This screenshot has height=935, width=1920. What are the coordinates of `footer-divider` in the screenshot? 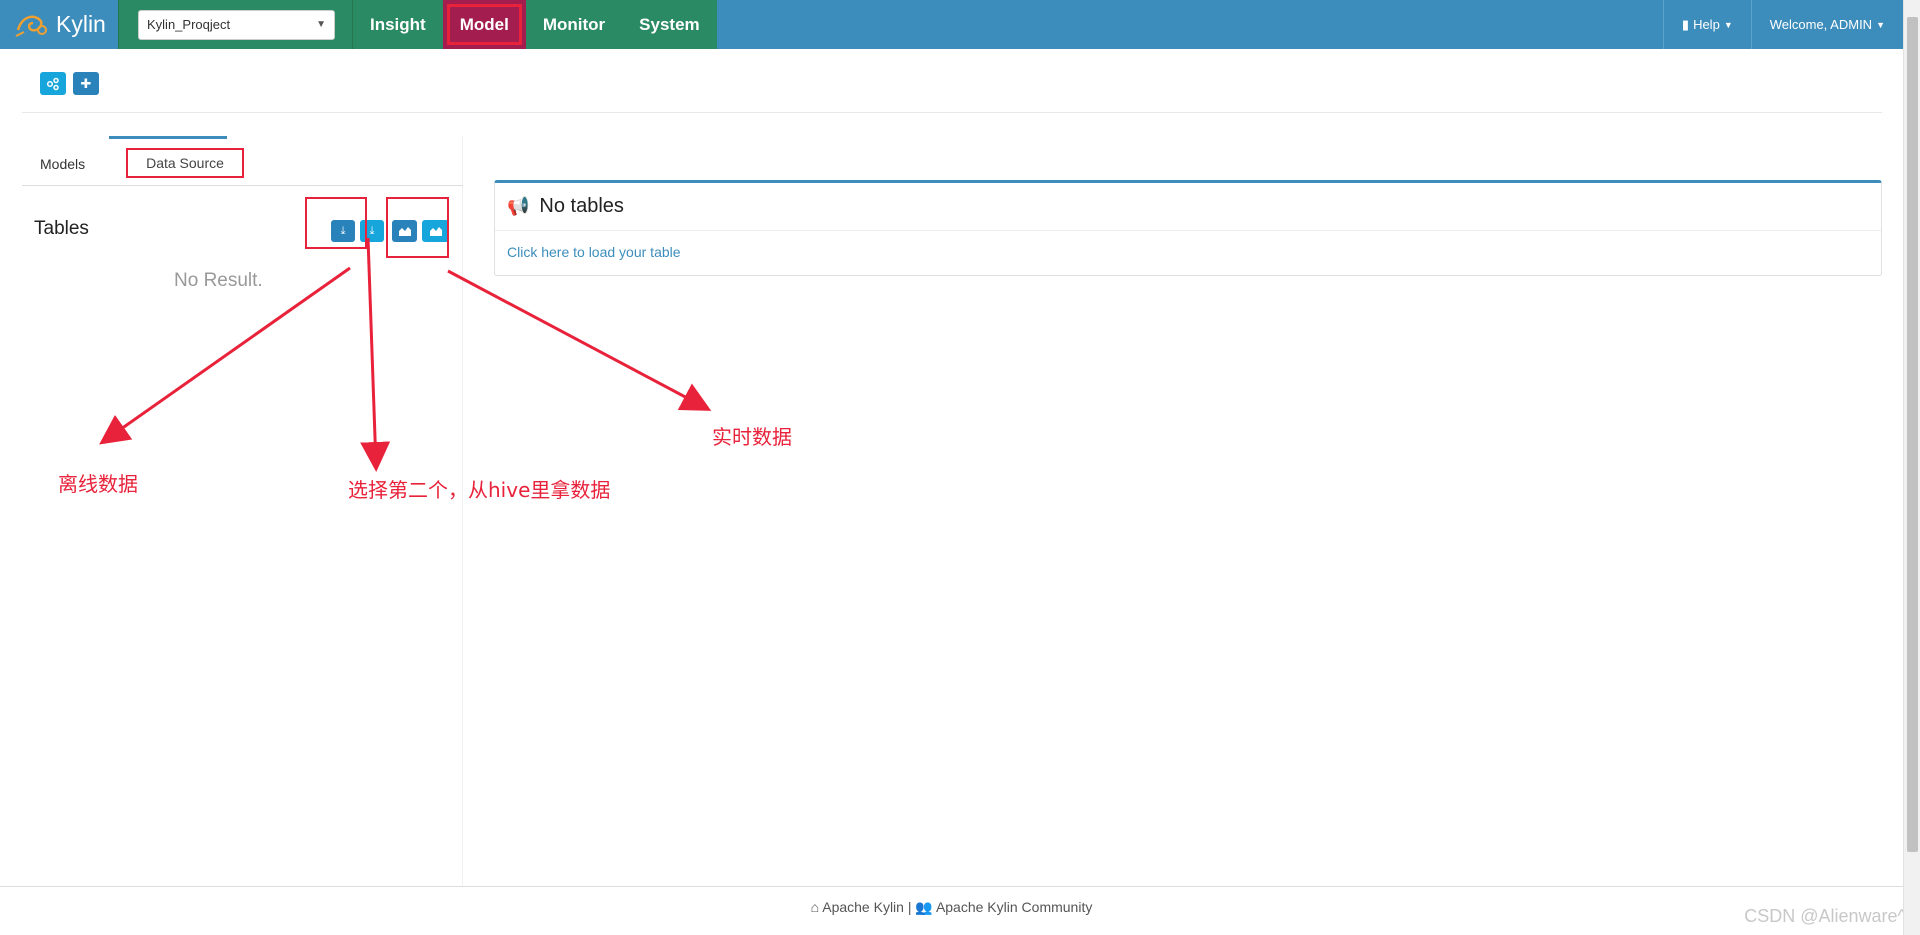 It's located at (951, 886).